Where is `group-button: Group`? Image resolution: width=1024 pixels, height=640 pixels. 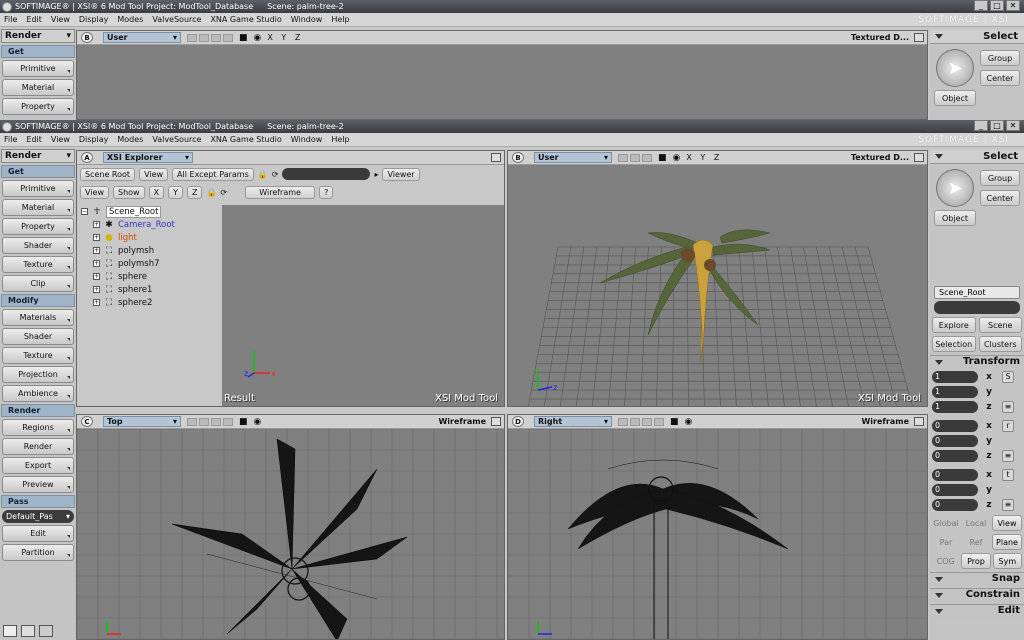 group-button: Group is located at coordinates (1000, 178).